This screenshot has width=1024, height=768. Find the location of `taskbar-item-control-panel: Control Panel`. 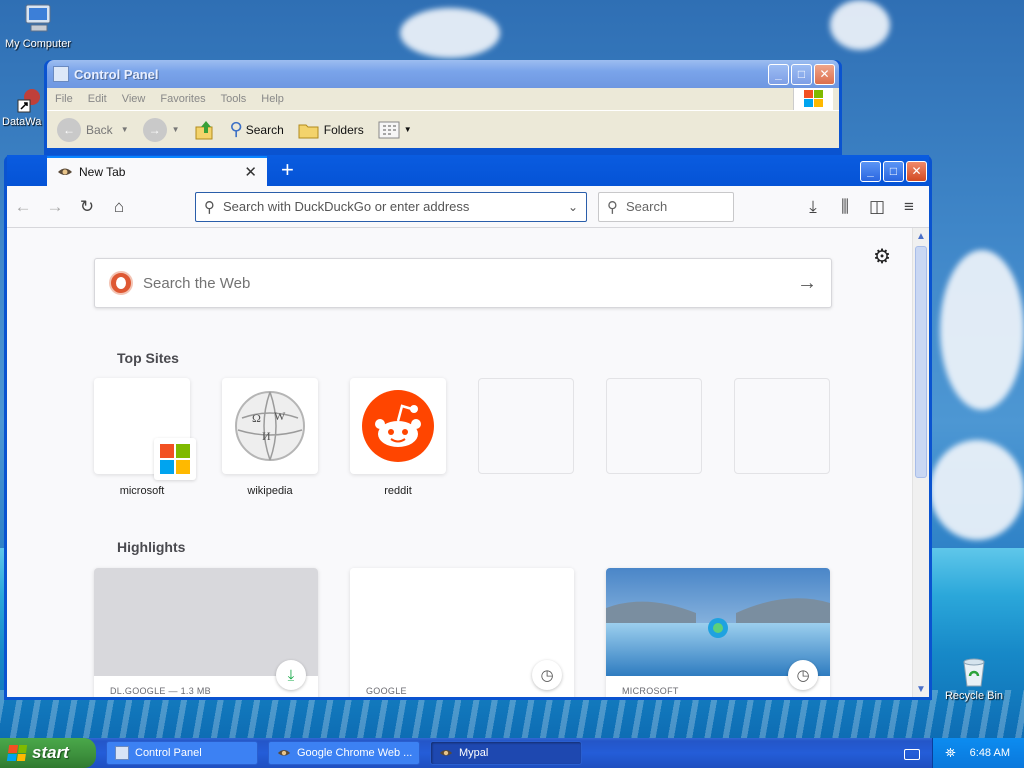

taskbar-item-control-panel: Control Panel is located at coordinates (182, 753).